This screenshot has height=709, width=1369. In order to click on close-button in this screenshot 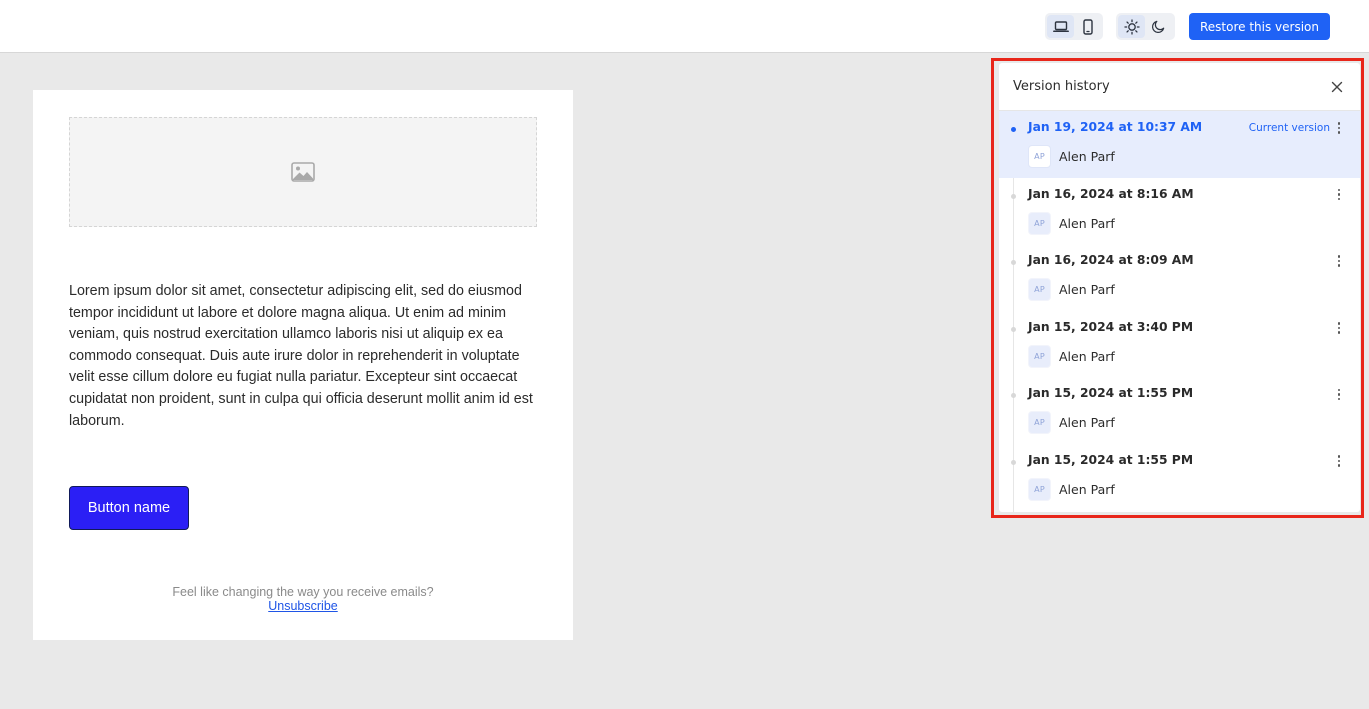, I will do `click(1337, 87)`.